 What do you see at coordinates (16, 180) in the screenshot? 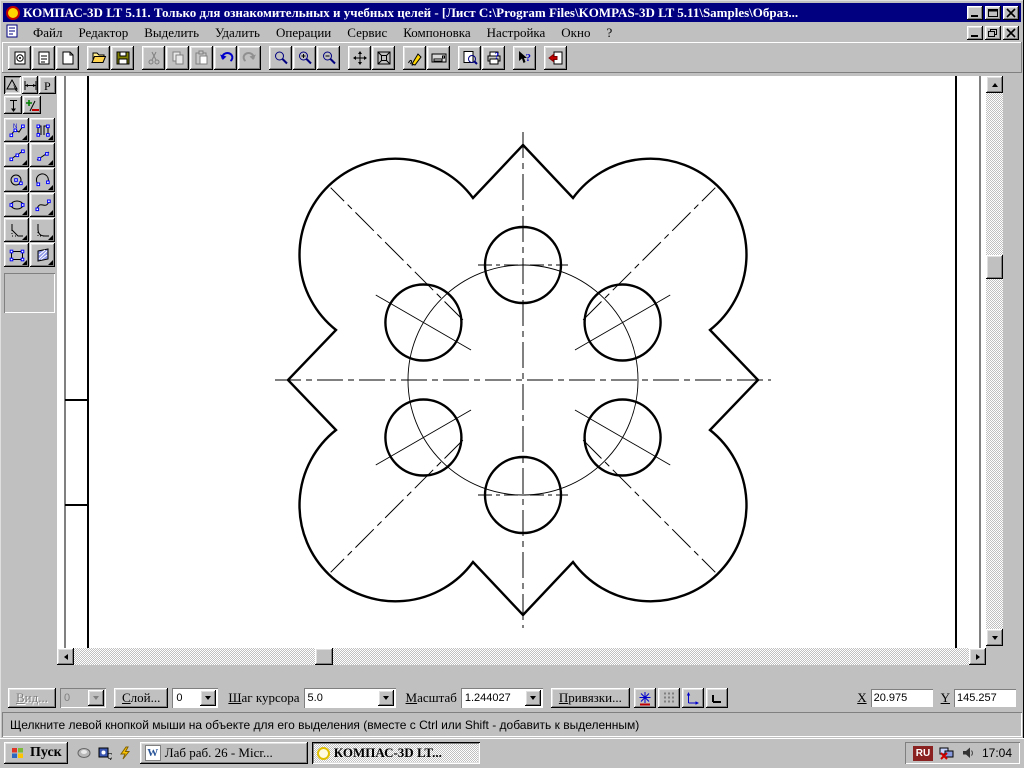
I see `circle-tool` at bounding box center [16, 180].